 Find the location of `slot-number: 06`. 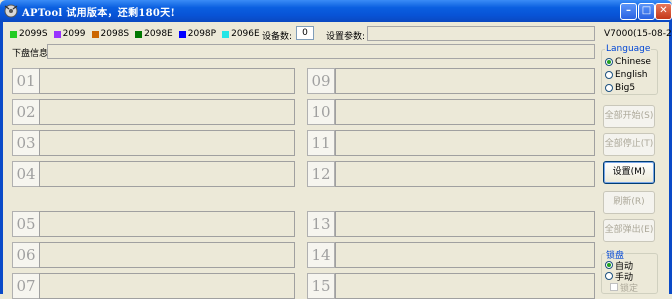

slot-number: 06 is located at coordinates (26, 255).